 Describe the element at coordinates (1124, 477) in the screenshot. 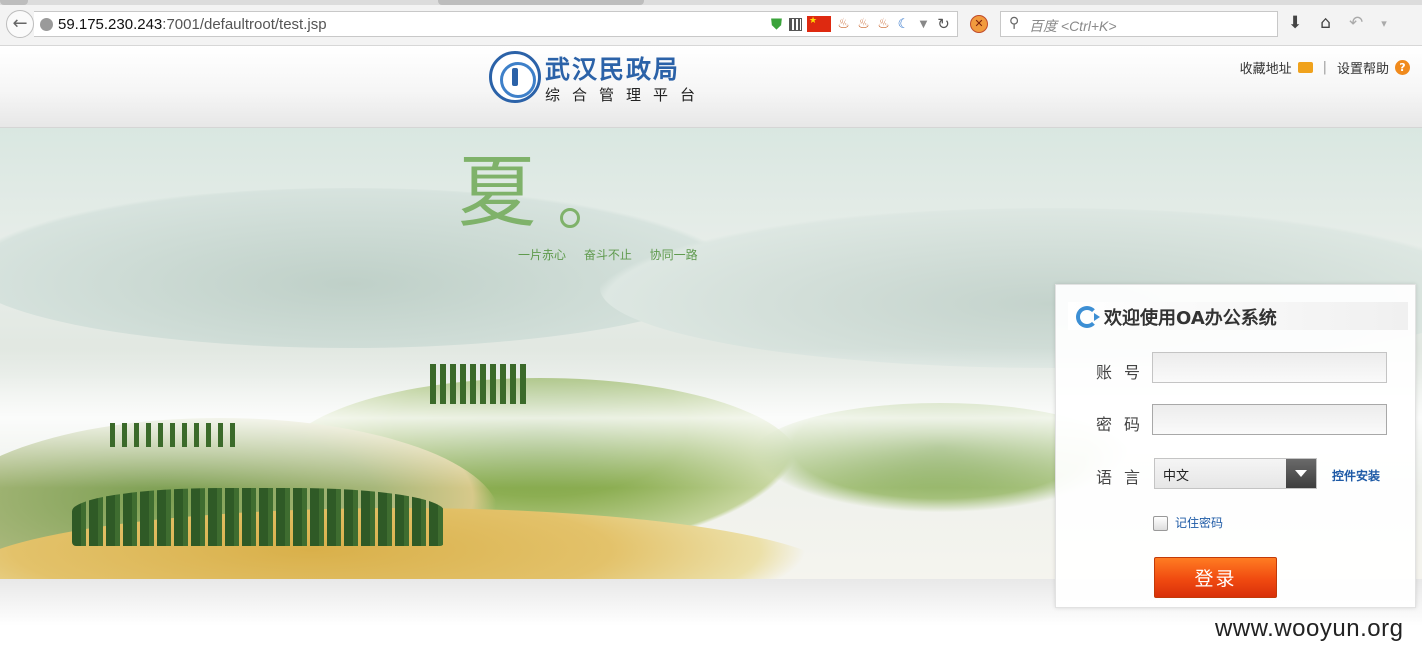

I see `language-label: 语言` at that location.